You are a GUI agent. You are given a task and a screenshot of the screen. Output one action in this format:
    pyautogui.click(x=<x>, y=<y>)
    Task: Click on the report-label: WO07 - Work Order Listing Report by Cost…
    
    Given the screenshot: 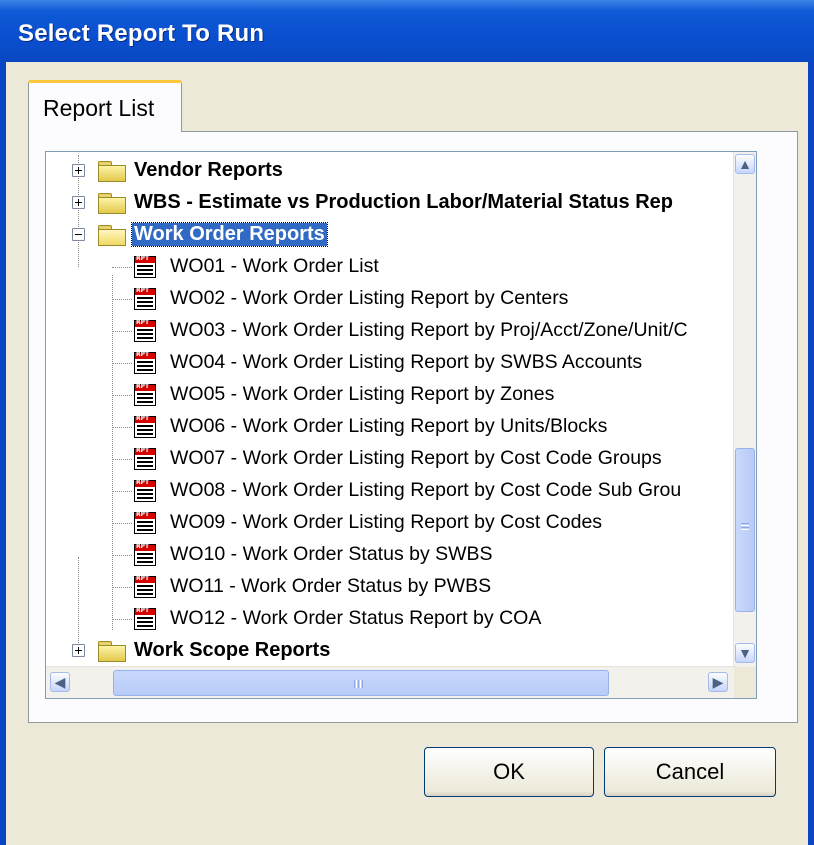 What is the action you would take?
    pyautogui.click(x=416, y=458)
    